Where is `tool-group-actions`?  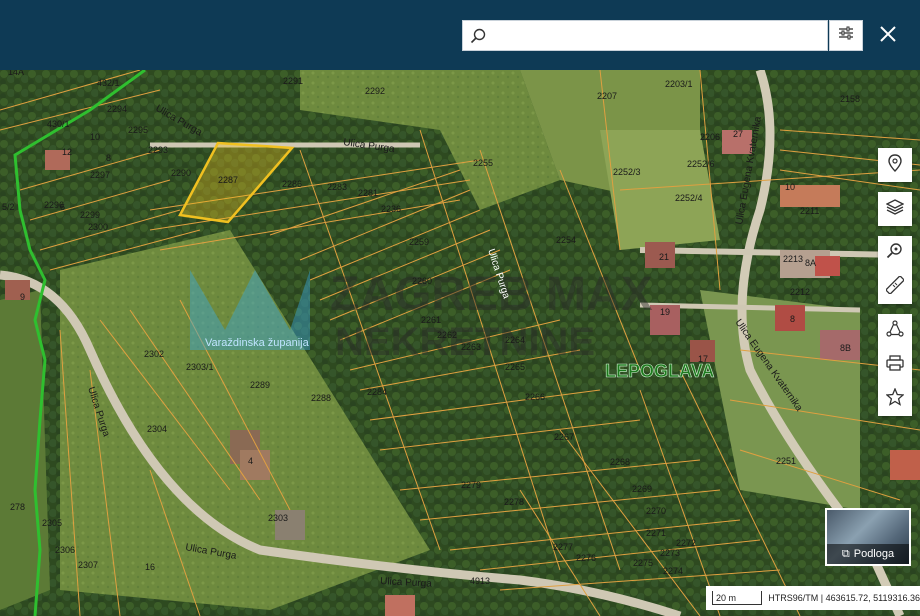
tool-group-actions is located at coordinates (895, 365).